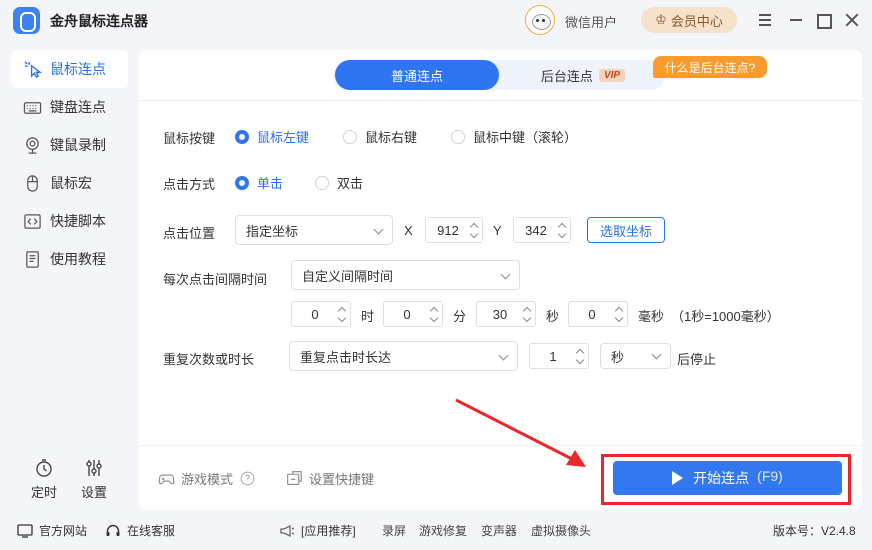  Describe the element at coordinates (500, 100) in the screenshot. I see `divider` at that location.